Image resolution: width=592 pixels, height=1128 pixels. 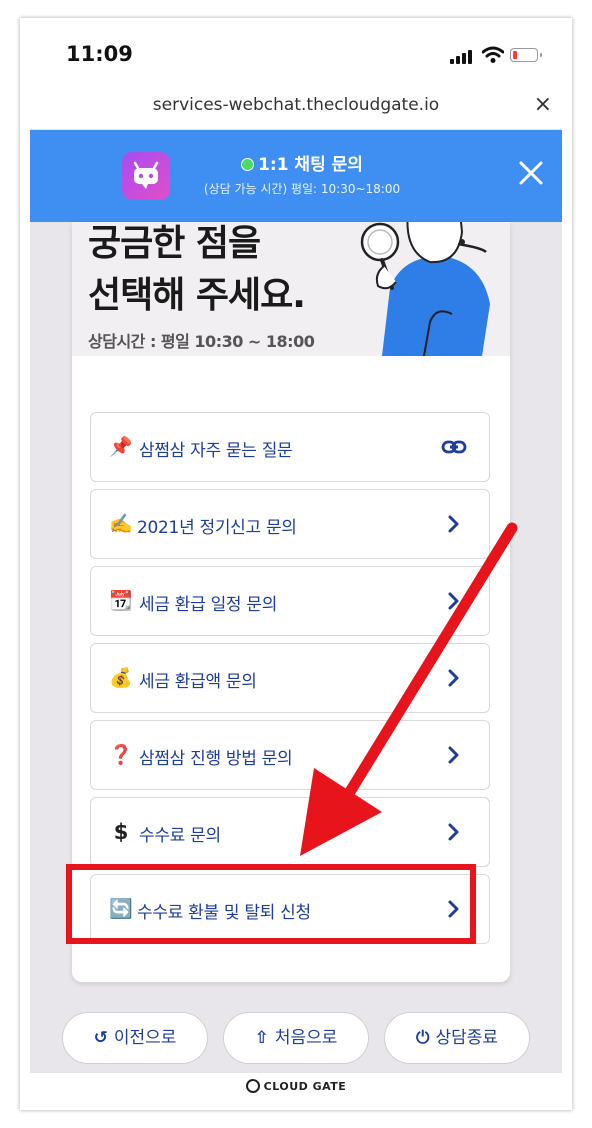 I want to click on menu-item-label: 세금 환급액 문의, so click(x=198, y=682).